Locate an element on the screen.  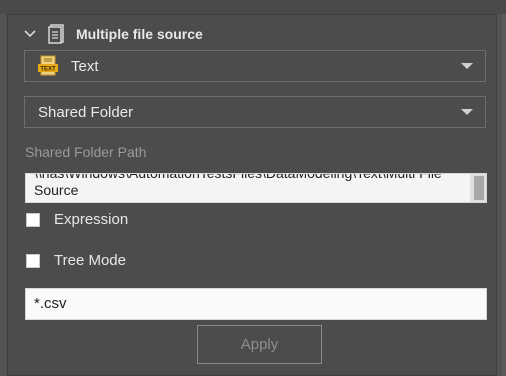
location-type-value: Shared Folder is located at coordinates (86, 112).